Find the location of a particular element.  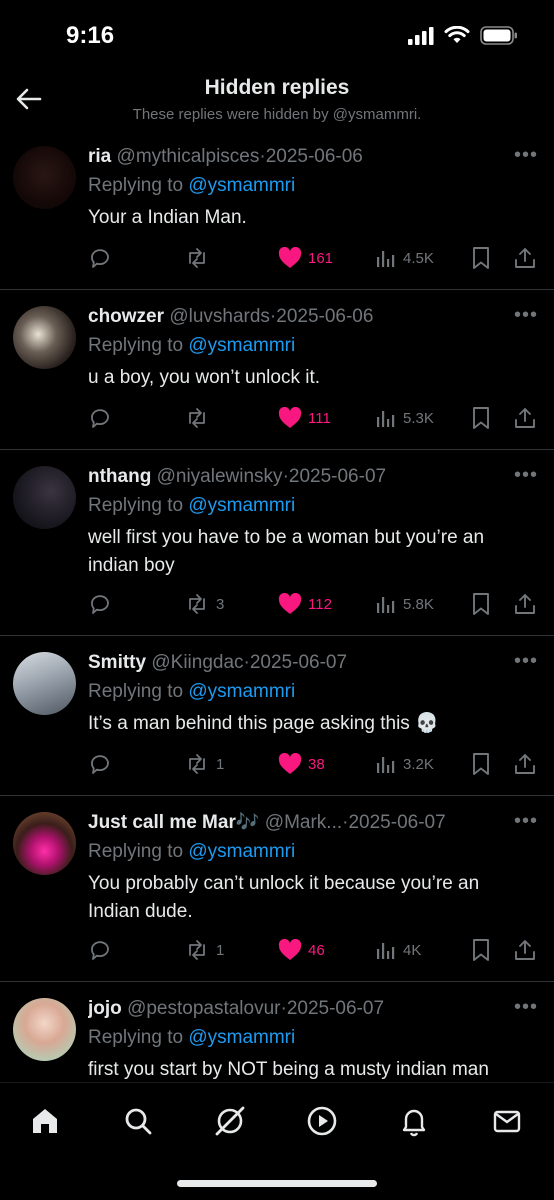

tab-home is located at coordinates (45, 1121).